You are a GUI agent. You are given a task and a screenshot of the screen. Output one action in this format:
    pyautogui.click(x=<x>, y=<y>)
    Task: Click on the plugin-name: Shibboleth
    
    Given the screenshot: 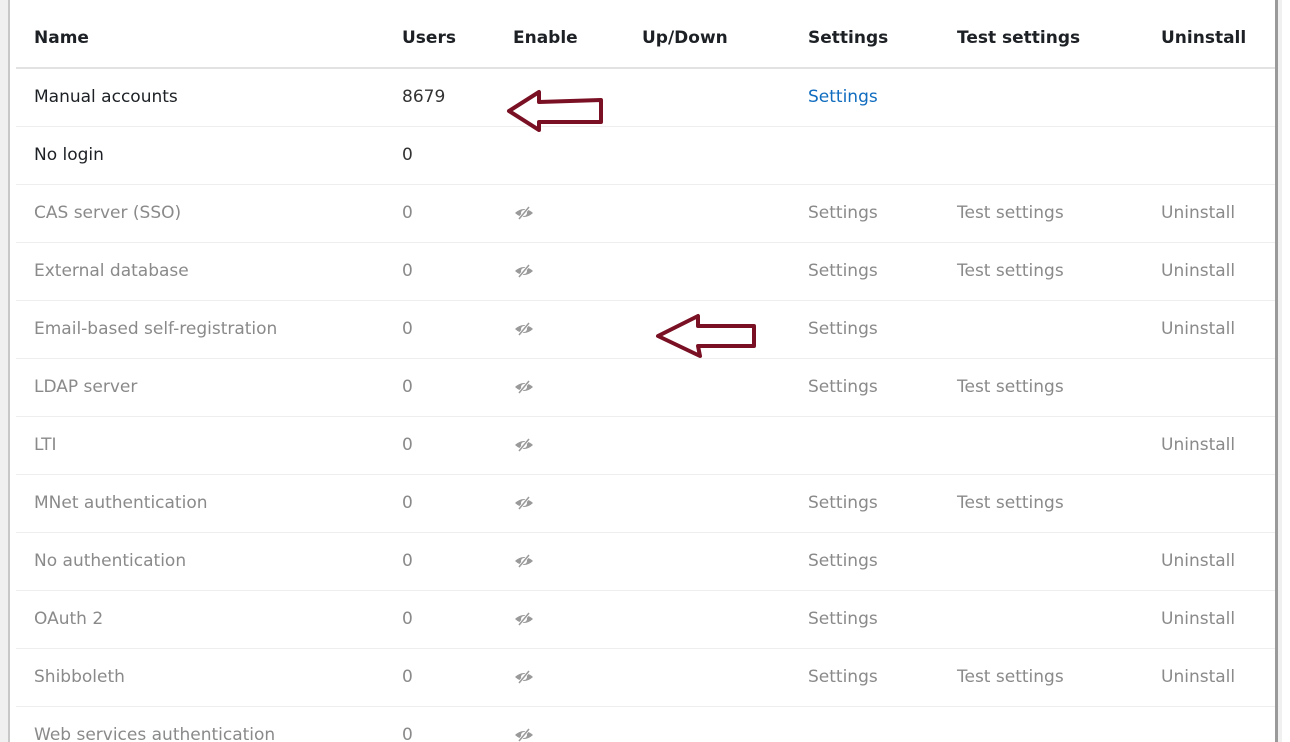 What is the action you would take?
    pyautogui.click(x=209, y=677)
    